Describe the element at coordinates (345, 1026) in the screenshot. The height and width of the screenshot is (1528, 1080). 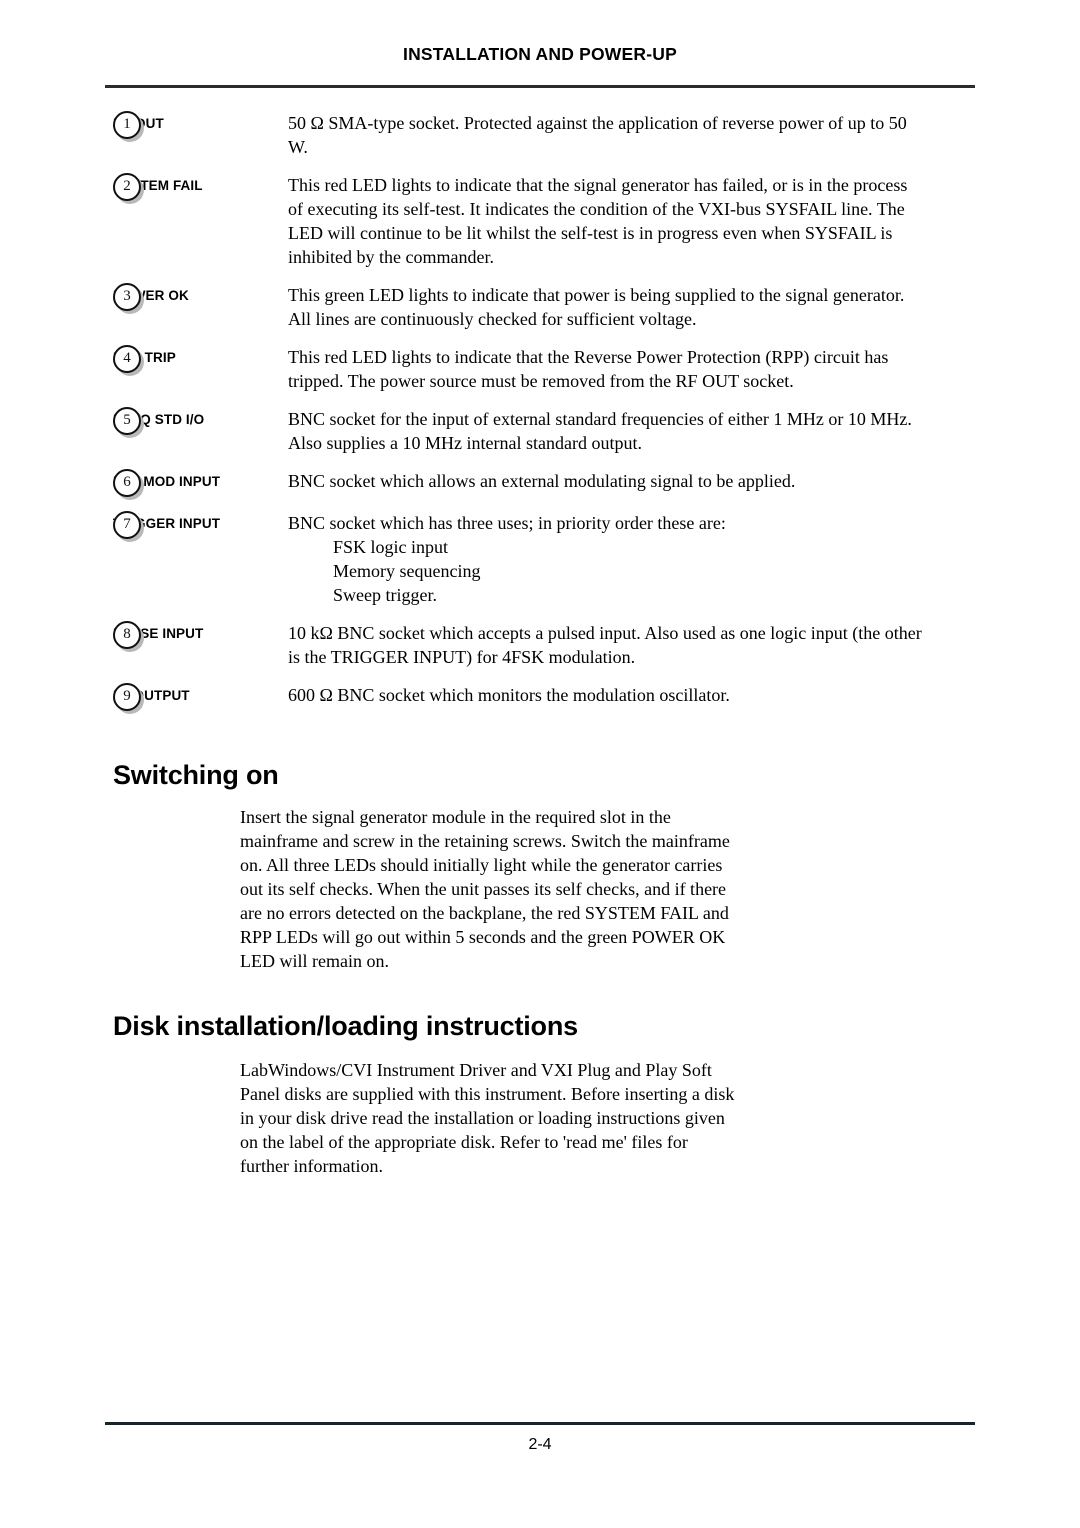
I see `section-heading-disk-installation: Disk installation/loading instructions` at that location.